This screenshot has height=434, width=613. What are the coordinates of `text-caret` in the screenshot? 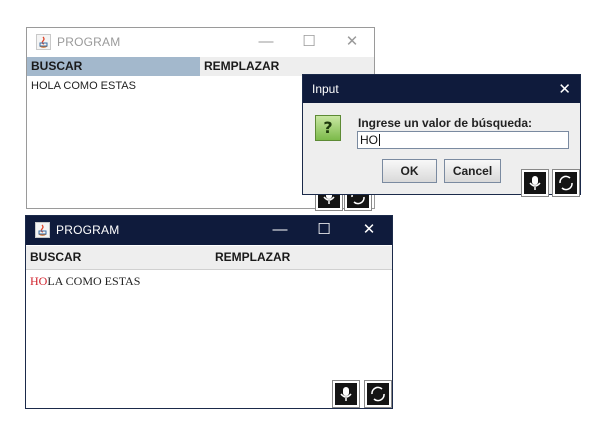 It's located at (379, 140).